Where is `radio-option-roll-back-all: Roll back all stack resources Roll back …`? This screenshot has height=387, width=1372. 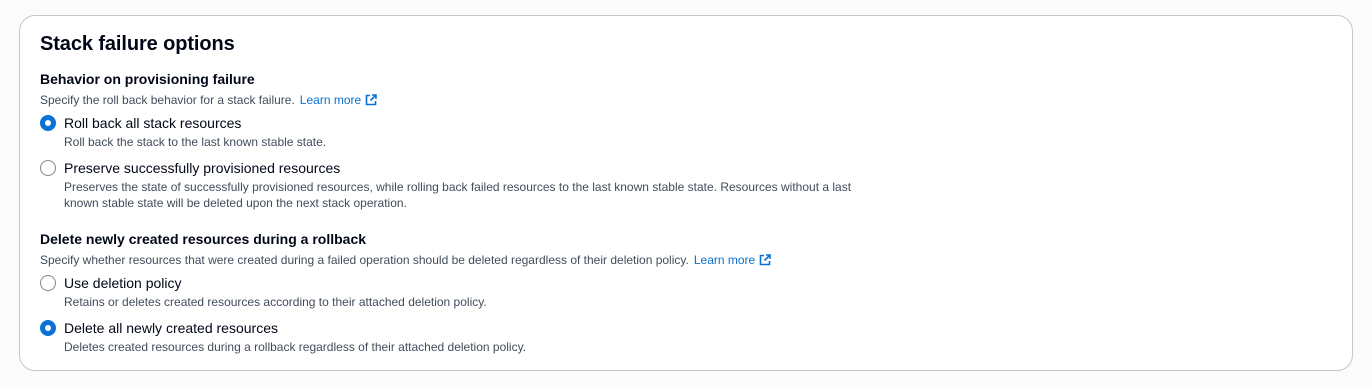 radio-option-roll-back-all: Roll back all stack resources Roll back … is located at coordinates (462, 132).